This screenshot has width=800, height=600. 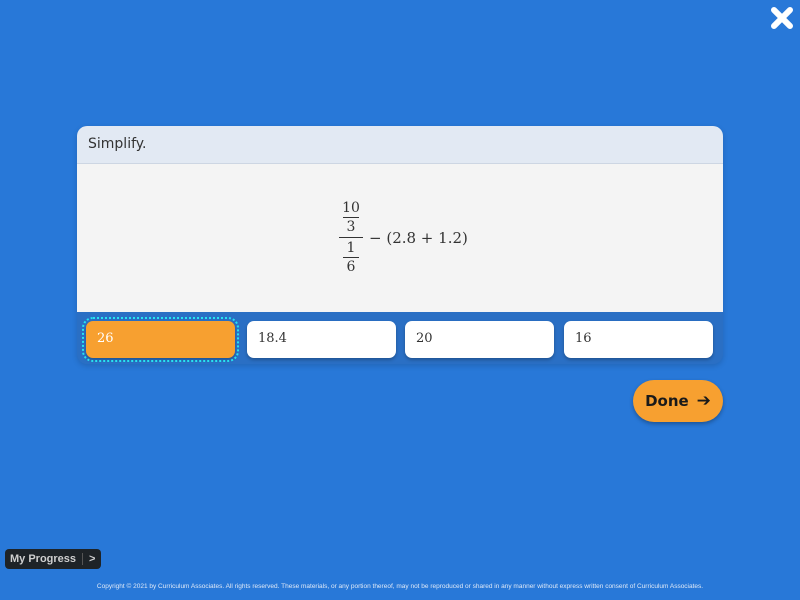 What do you see at coordinates (667, 401) in the screenshot?
I see `done-label: Done` at bounding box center [667, 401].